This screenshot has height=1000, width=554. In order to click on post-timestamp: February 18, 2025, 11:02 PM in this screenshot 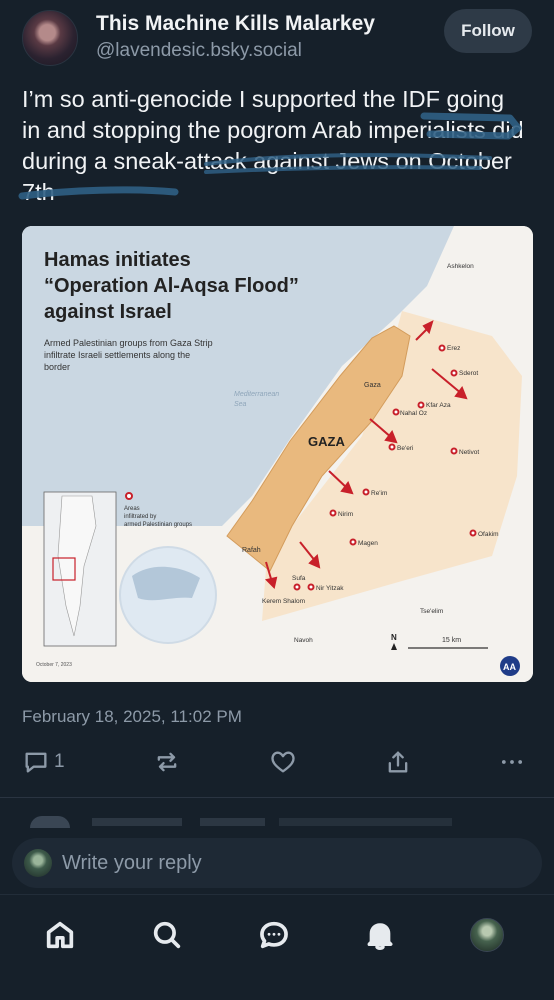, I will do `click(132, 716)`.